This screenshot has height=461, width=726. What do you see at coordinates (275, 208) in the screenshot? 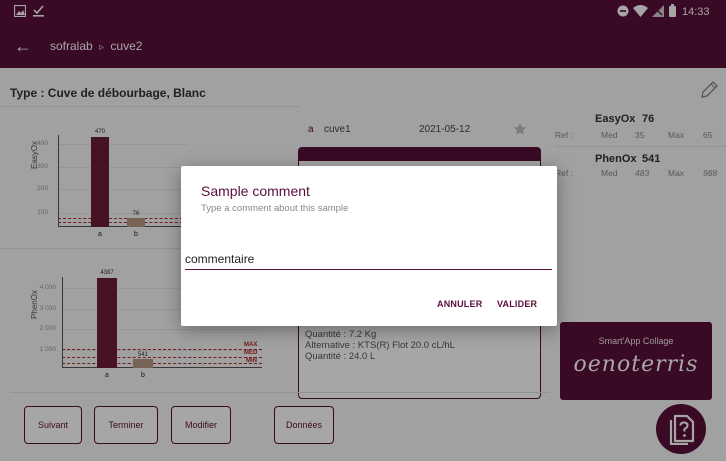
I see `dialog-subtitle: Type a comment about this sample` at bounding box center [275, 208].